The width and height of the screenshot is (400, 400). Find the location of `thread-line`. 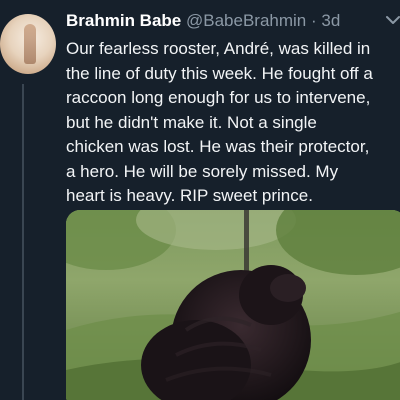

thread-line is located at coordinates (23, 242).